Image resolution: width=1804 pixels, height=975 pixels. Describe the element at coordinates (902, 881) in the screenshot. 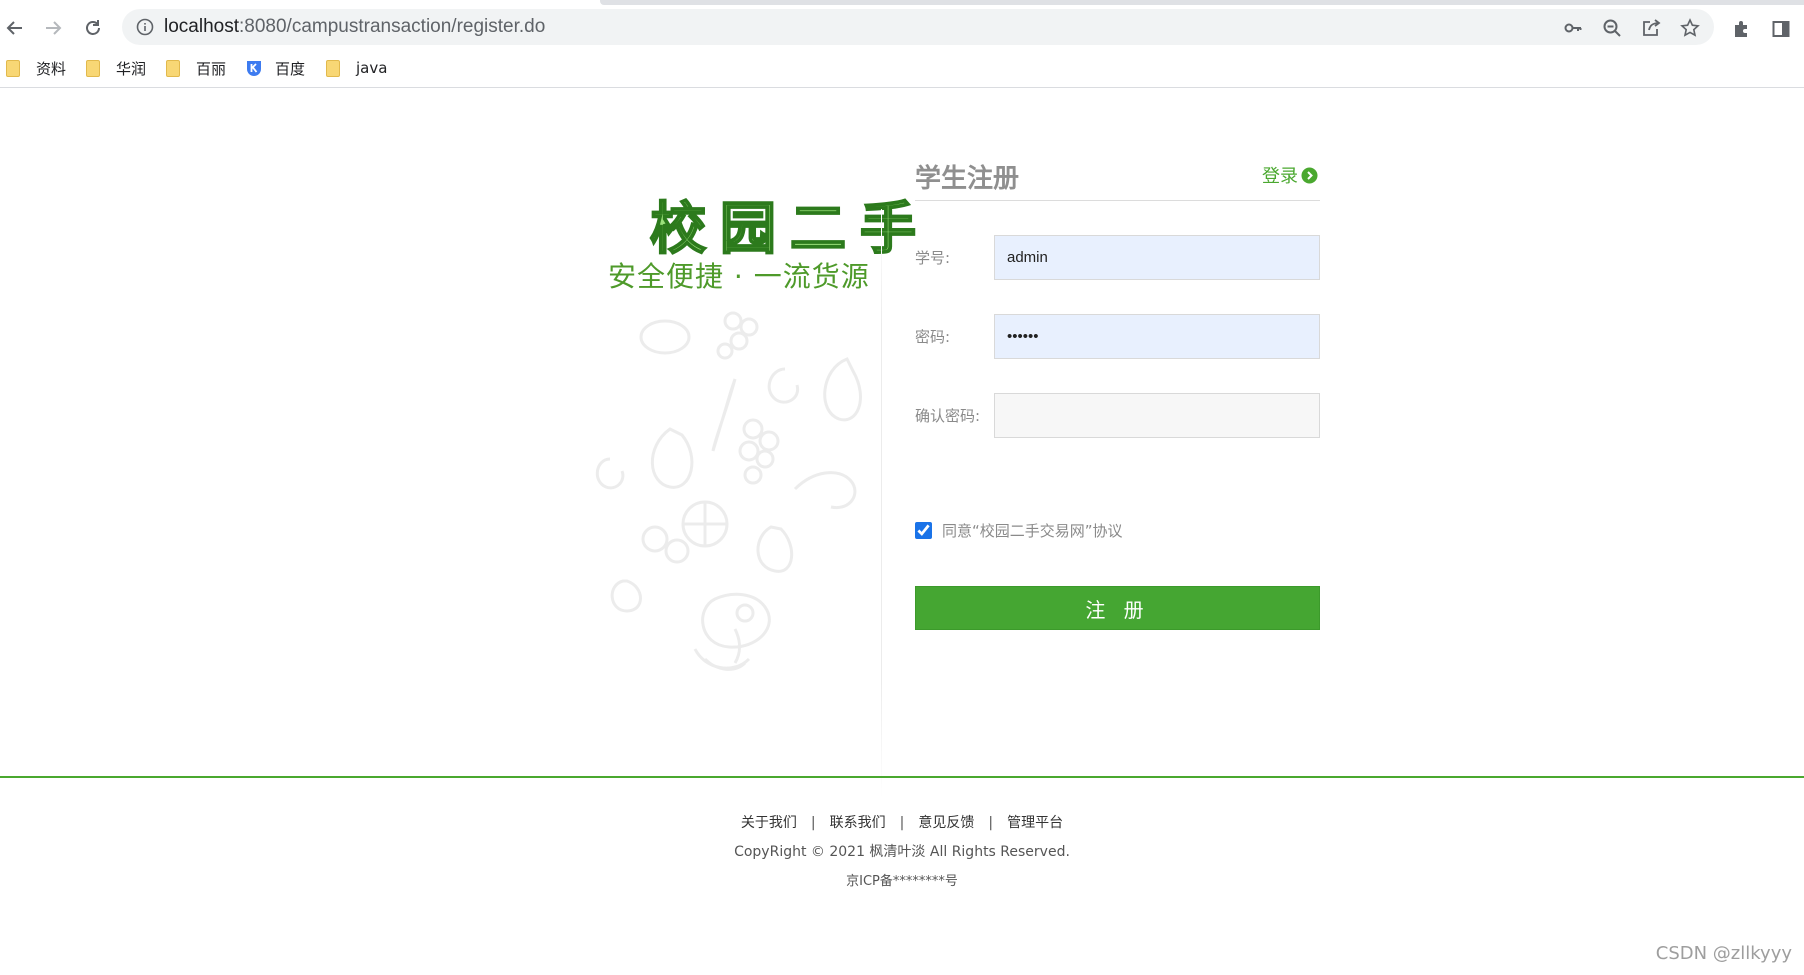

I see `icp-text: 京ICP备********号` at that location.